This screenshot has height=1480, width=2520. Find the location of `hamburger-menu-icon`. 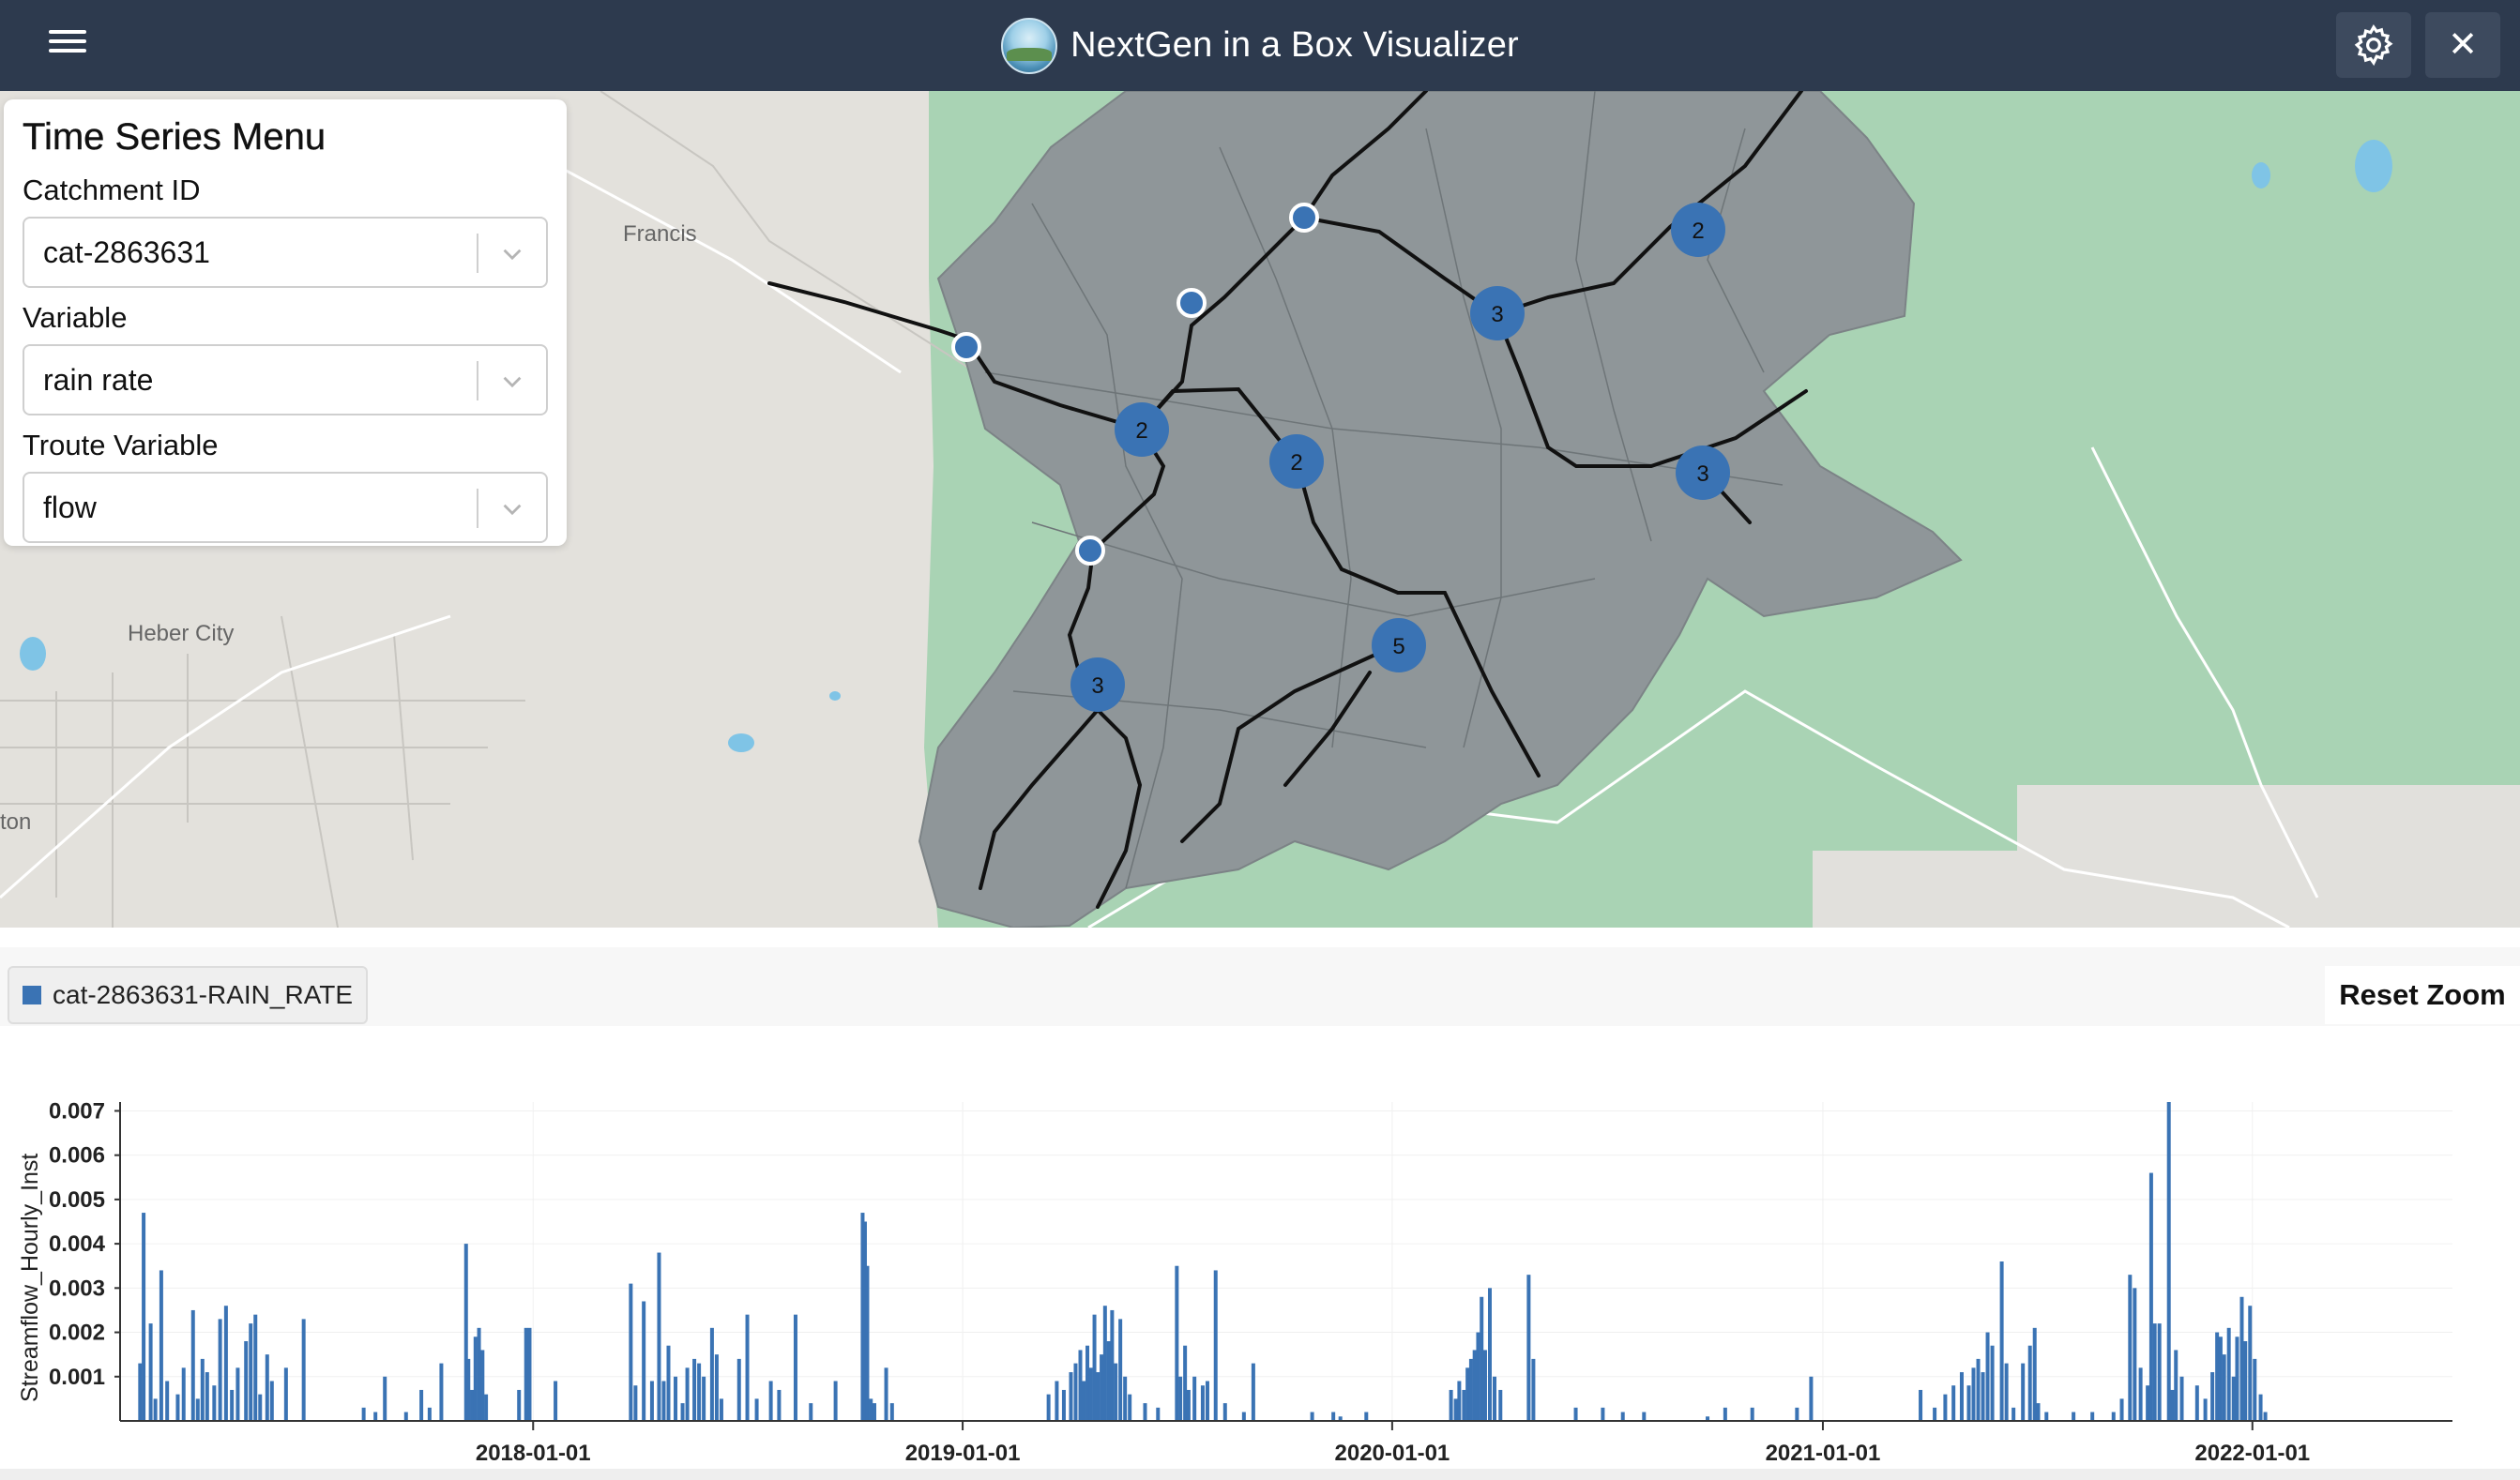

hamburger-menu-icon is located at coordinates (67, 45).